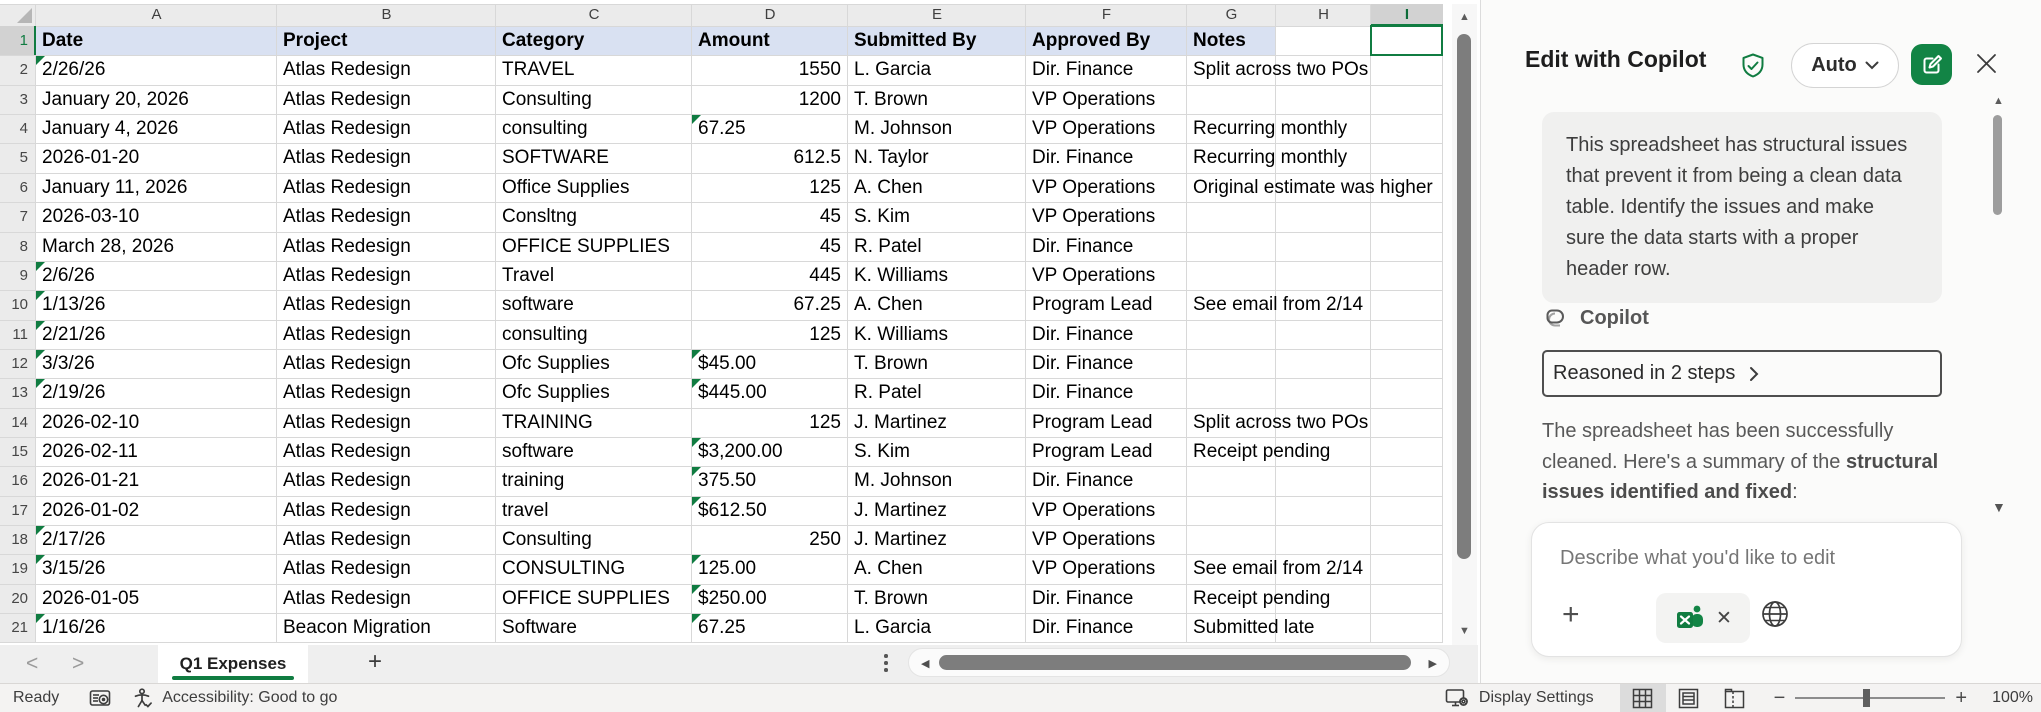  What do you see at coordinates (539, 627) in the screenshot?
I see `cell-C21: Software` at bounding box center [539, 627].